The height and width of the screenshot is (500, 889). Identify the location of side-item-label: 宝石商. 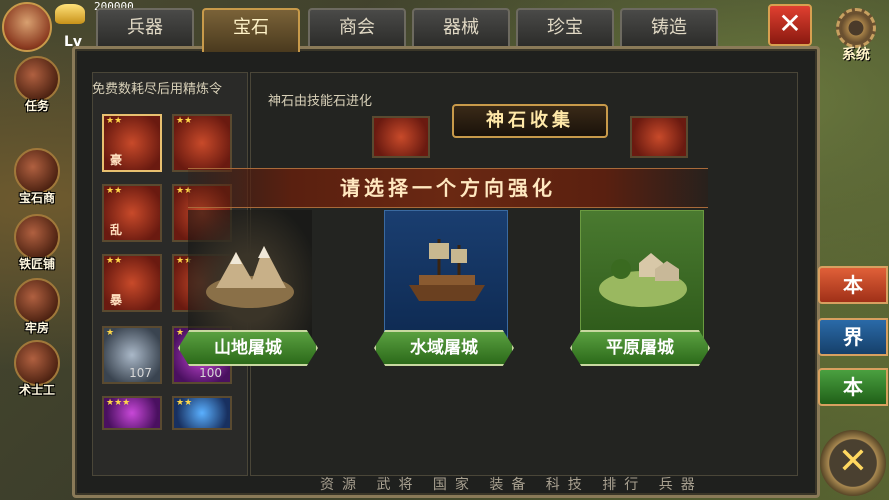
(36, 198).